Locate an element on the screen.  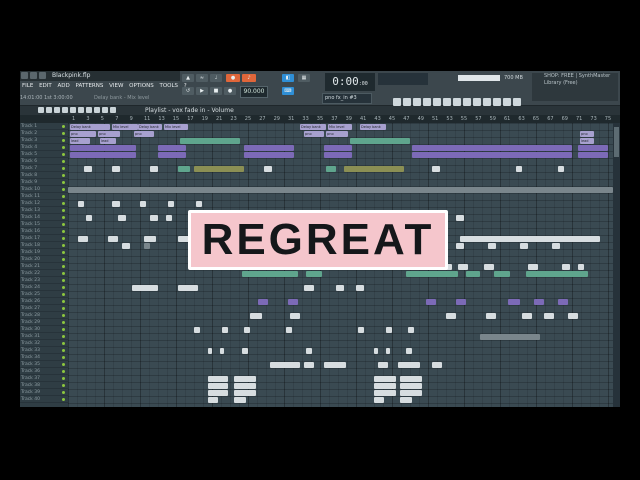
track-header: Track 7 is located at coordinates (44, 168).